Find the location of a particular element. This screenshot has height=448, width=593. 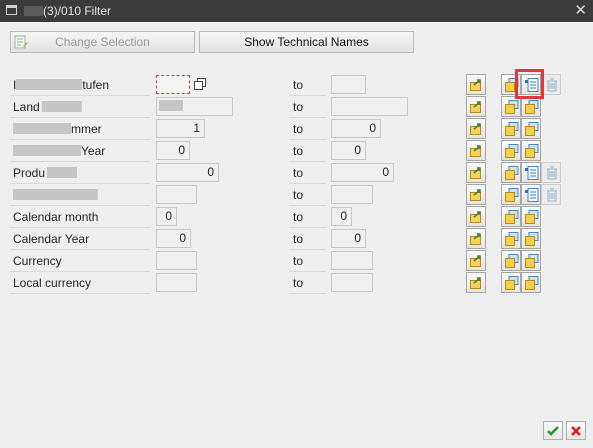

confirm-button is located at coordinates (553, 430).